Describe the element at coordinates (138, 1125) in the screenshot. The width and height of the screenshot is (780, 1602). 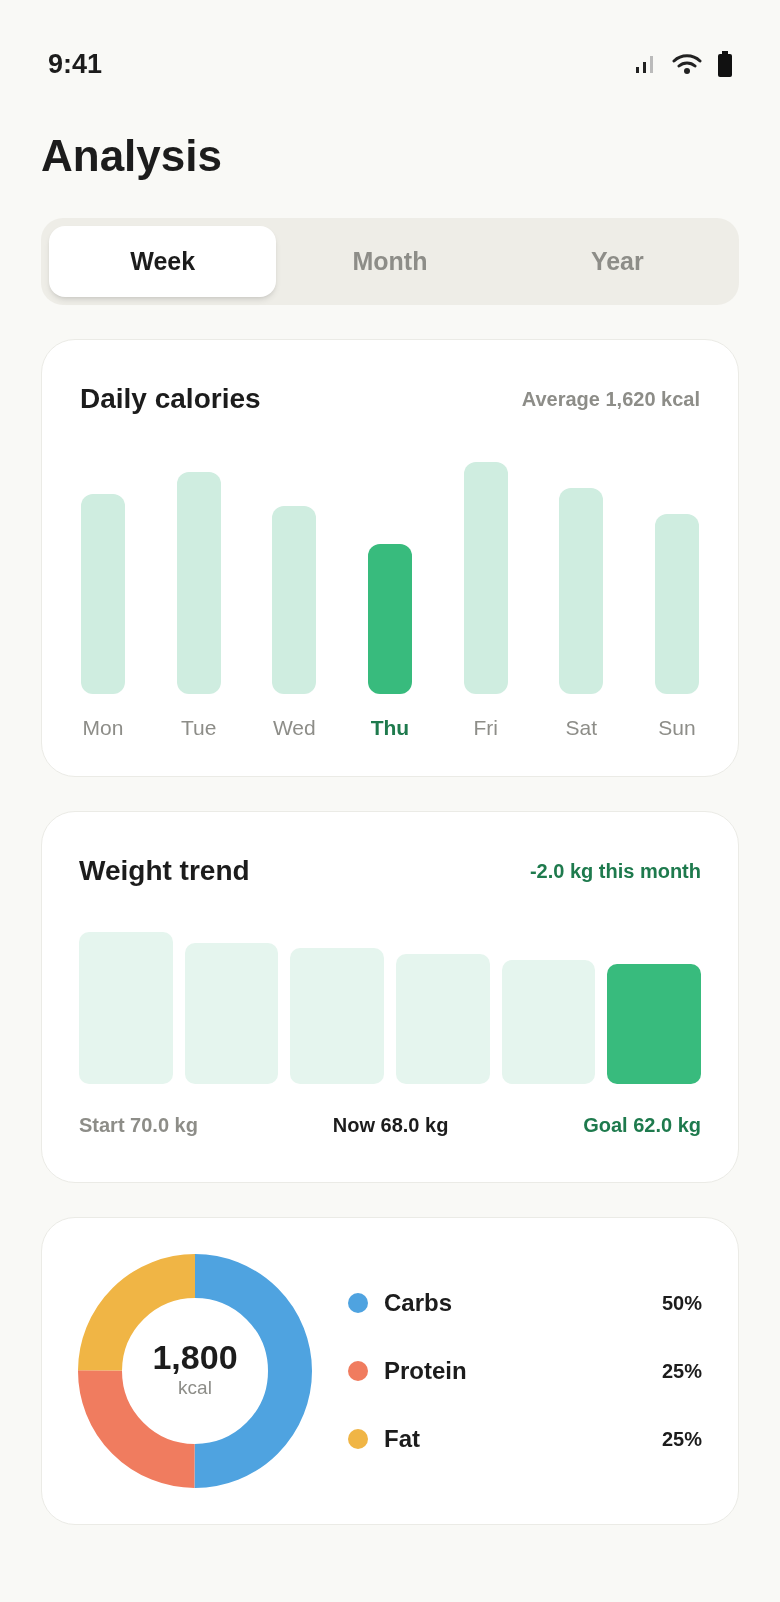
I see `start-weight: Start 70.0 kg` at that location.